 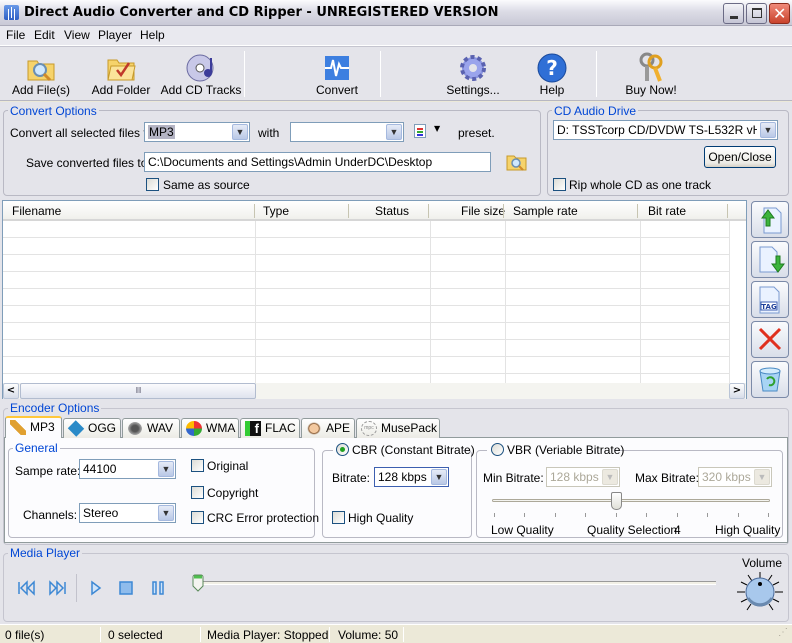 I want to click on scroll-left-button: <, so click(x=11, y=391).